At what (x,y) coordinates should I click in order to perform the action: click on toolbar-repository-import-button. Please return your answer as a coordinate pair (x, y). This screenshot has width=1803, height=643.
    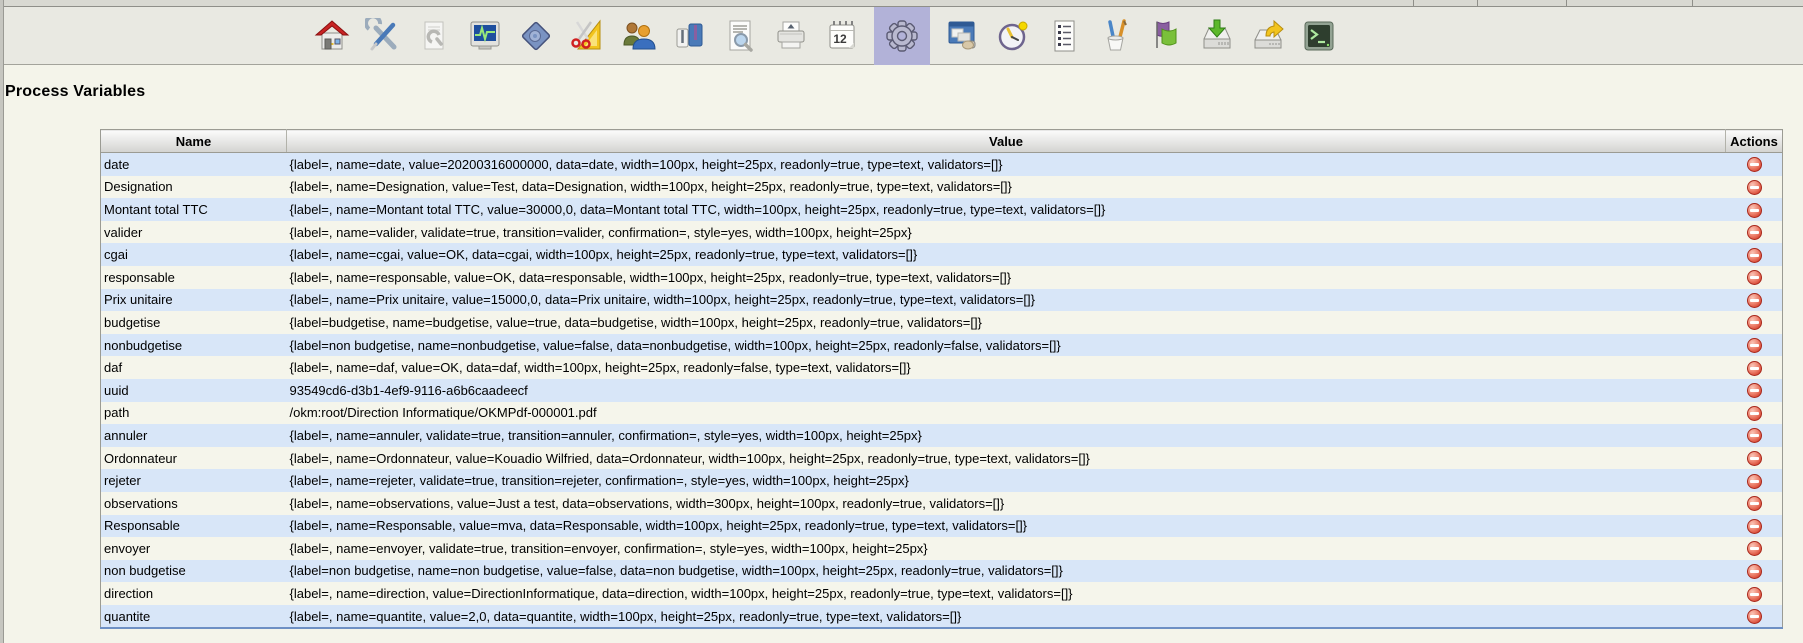
    Looking at the image, I should click on (1217, 36).